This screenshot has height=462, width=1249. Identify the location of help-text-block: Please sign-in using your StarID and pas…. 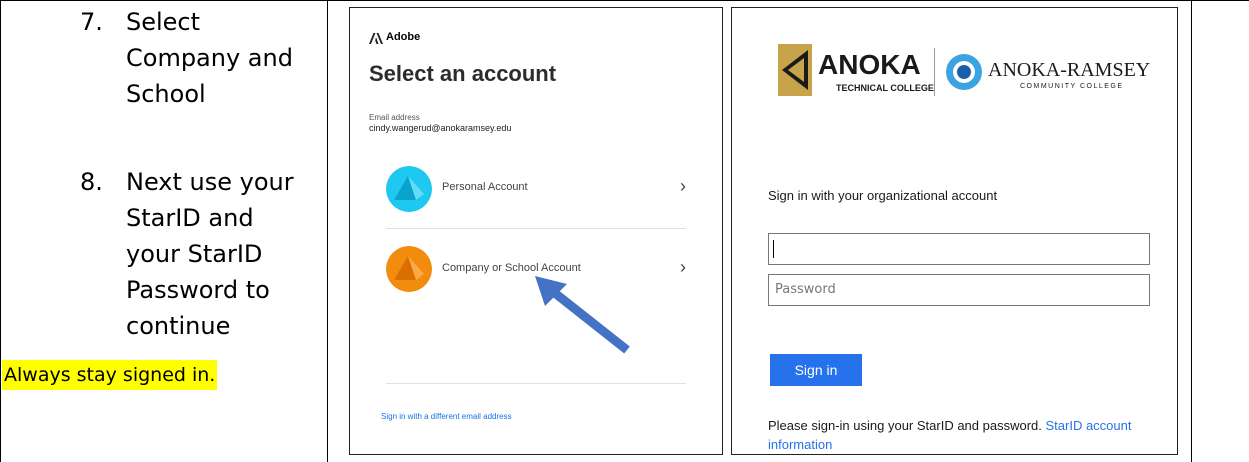
(968, 435).